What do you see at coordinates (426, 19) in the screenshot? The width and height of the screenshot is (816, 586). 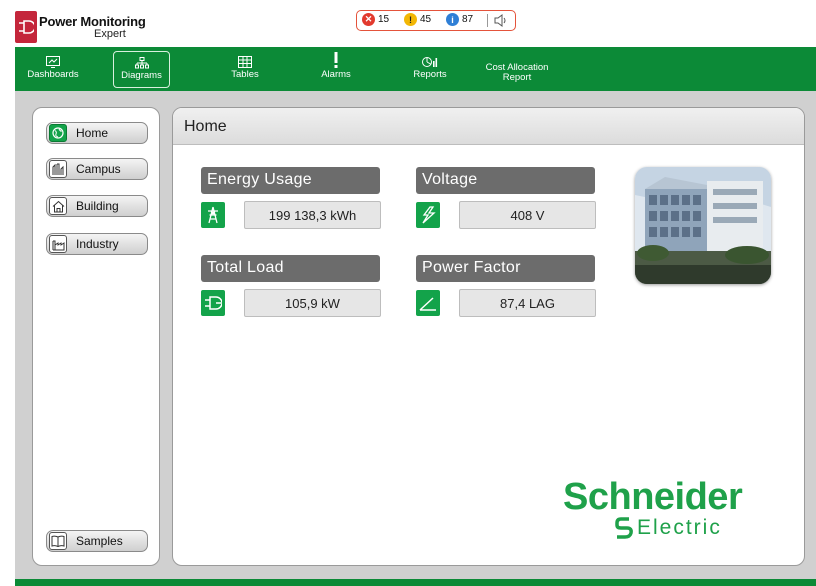 I see `warning-alarm-value: 45` at bounding box center [426, 19].